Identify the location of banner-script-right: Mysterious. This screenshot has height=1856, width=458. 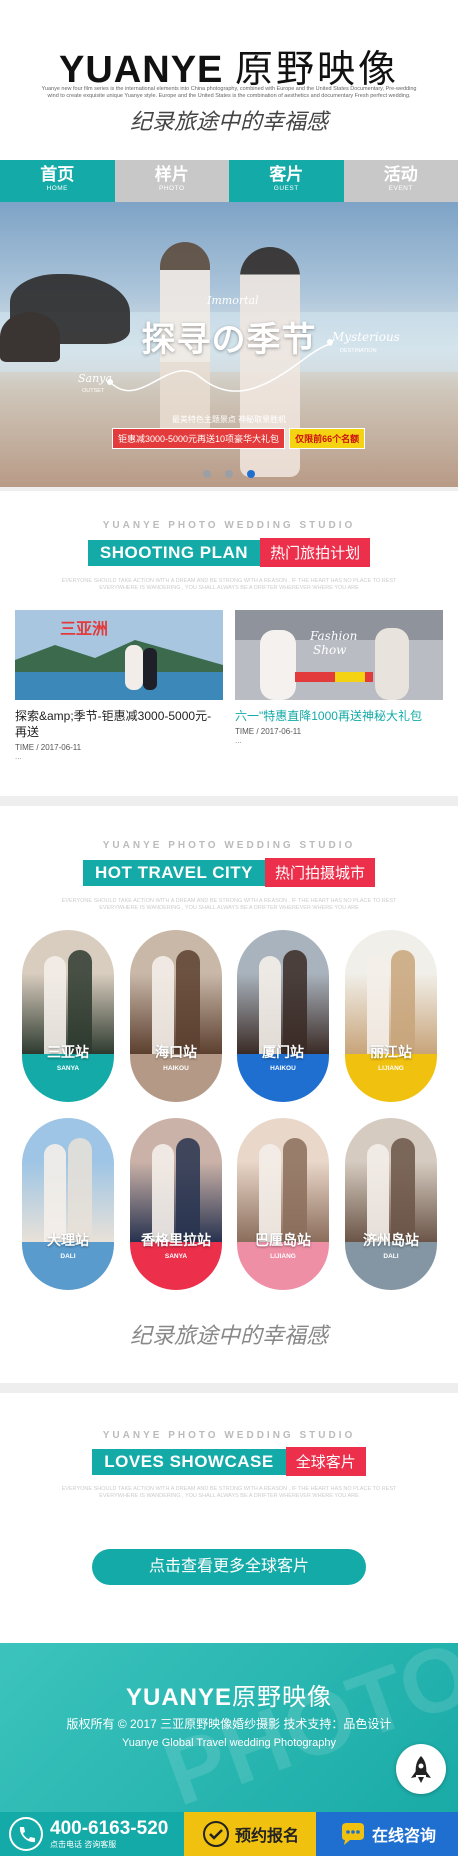
(366, 337).